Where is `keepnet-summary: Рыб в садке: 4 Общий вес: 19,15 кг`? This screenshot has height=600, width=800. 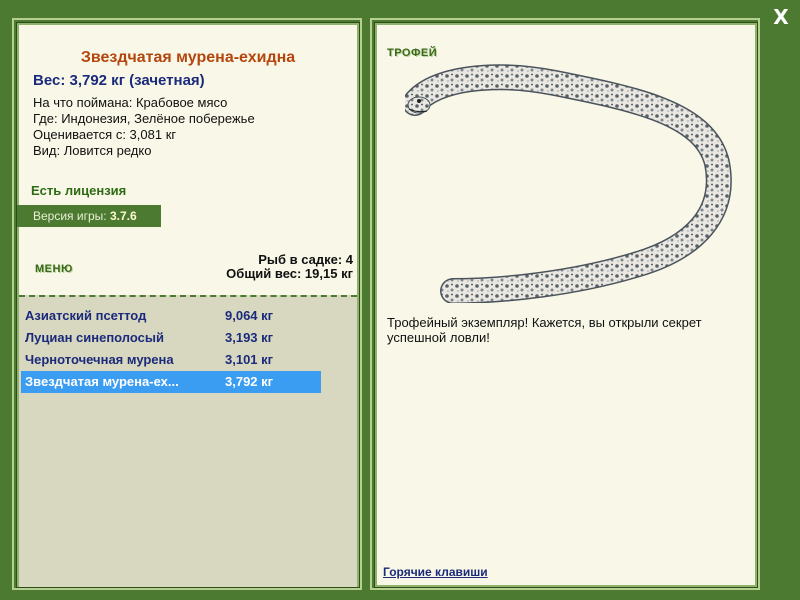
keepnet-summary: Рыб в садке: 4 Общий вес: 19,15 кг is located at coordinates (289, 267).